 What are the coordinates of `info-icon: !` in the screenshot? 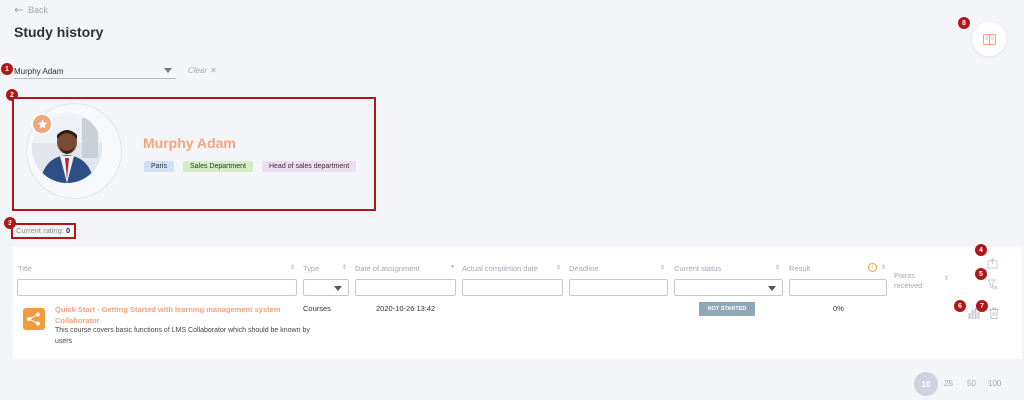 It's located at (872, 267).